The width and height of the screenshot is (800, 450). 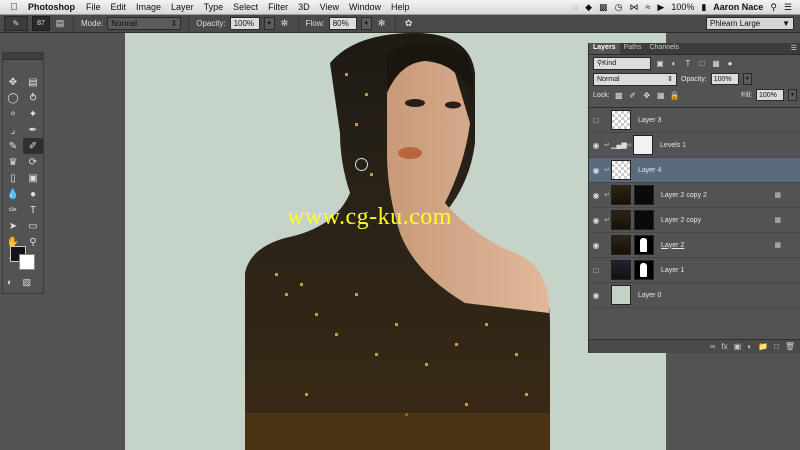 What do you see at coordinates (245, 7) in the screenshot?
I see `menu-select: Select` at bounding box center [245, 7].